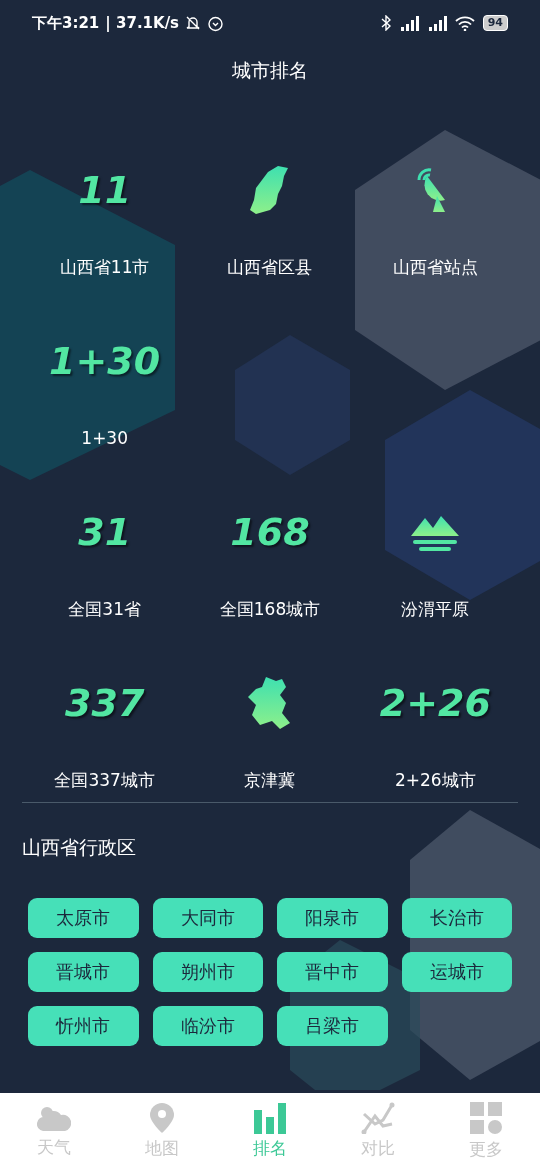  I want to click on city-chip: 长治市, so click(456, 917).